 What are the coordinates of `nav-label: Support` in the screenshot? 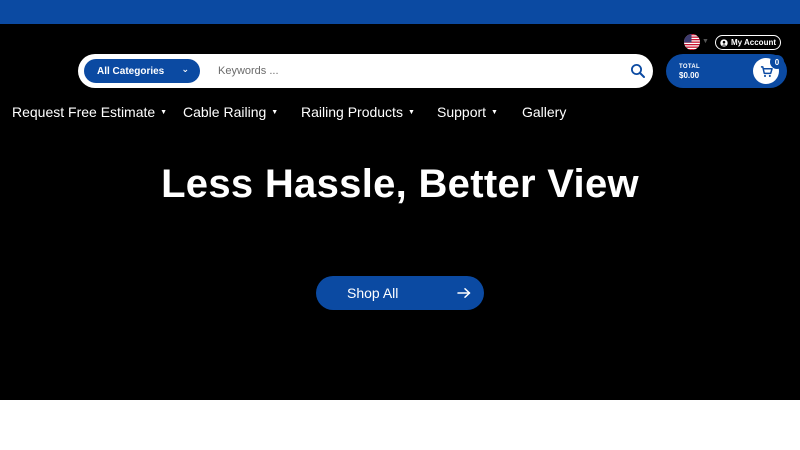 It's located at (462, 112).